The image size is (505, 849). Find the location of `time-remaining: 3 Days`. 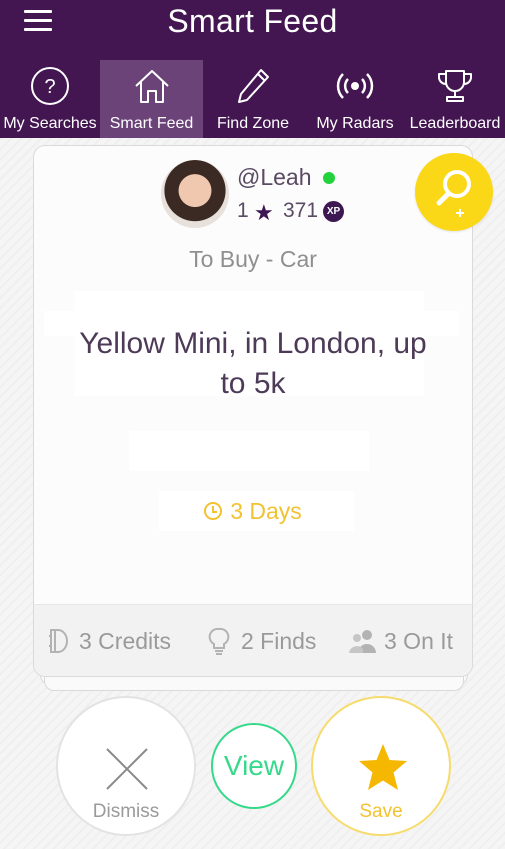

time-remaining: 3 Days is located at coordinates (253, 511).